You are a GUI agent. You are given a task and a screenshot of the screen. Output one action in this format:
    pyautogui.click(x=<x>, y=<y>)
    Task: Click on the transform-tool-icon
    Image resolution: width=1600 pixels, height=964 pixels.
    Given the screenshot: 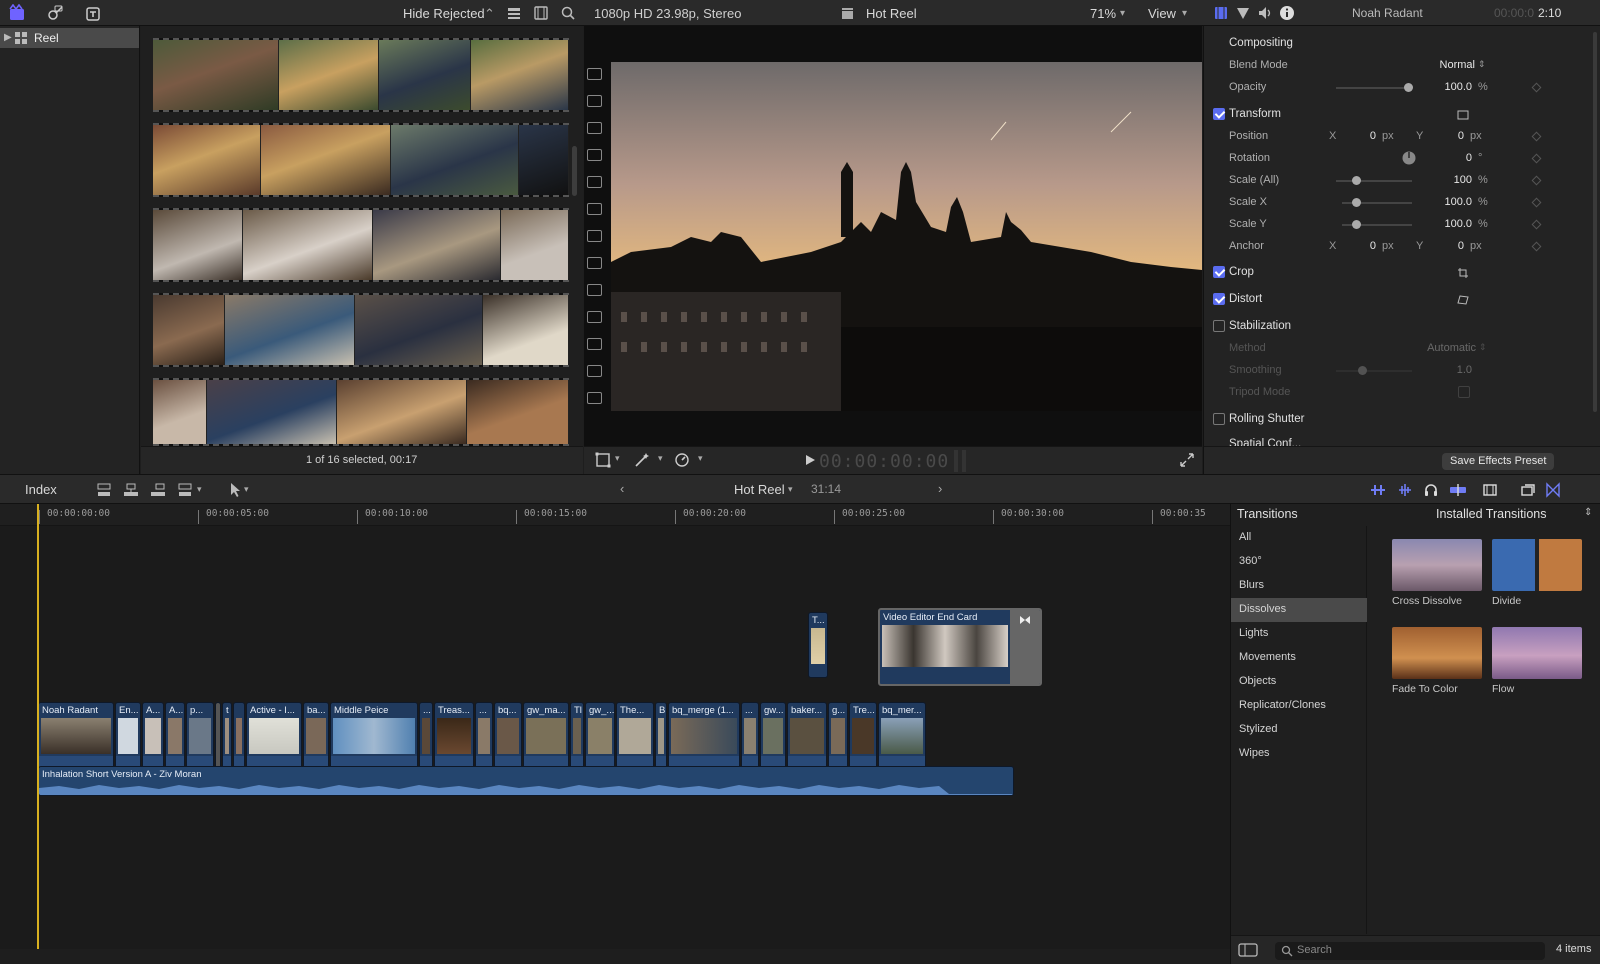 What is the action you would take?
    pyautogui.click(x=603, y=460)
    